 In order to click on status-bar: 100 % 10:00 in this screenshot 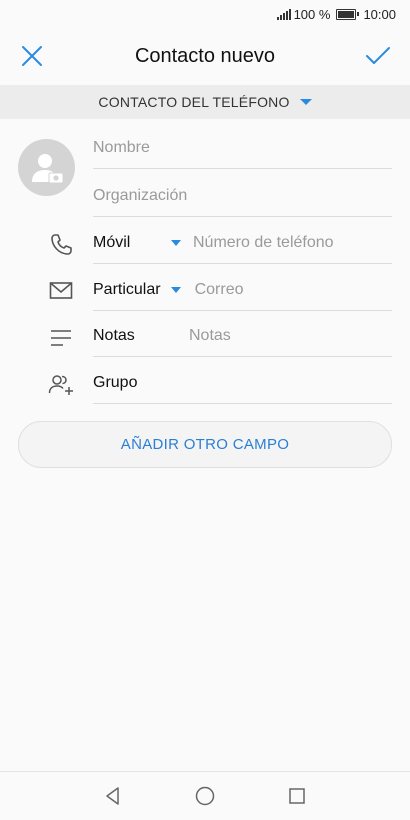, I will do `click(205, 14)`.